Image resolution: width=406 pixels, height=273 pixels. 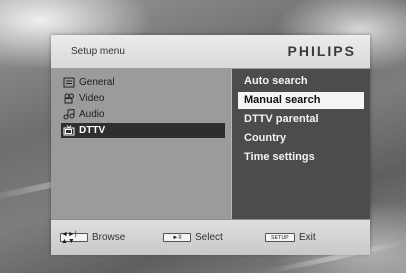 I want to click on submenu-item-country: Country, so click(x=301, y=138).